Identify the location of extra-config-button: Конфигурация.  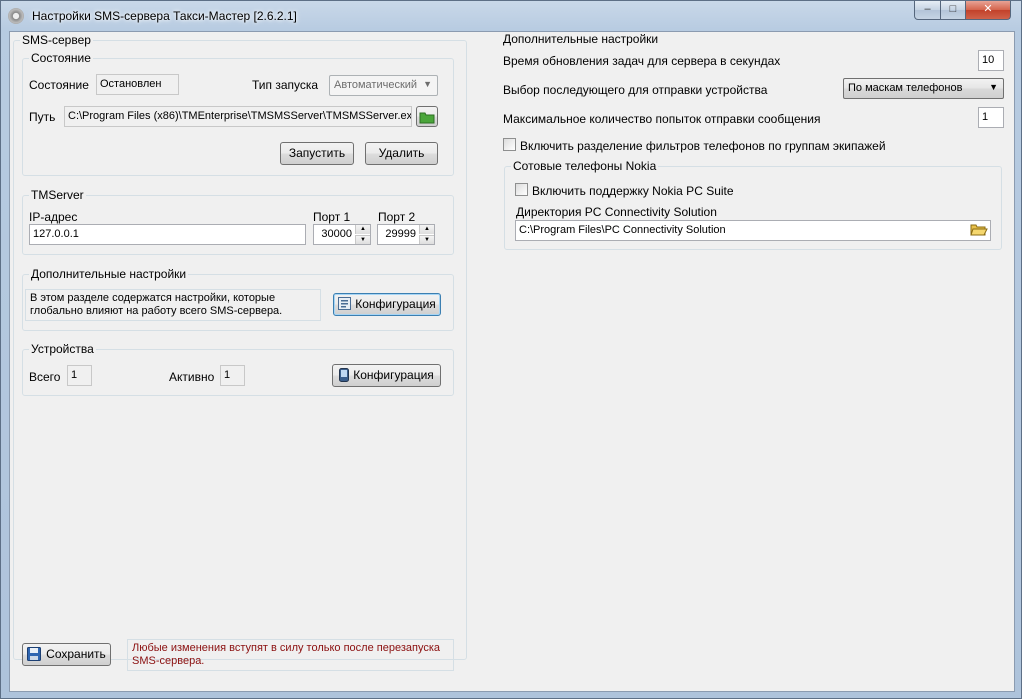
(387, 304).